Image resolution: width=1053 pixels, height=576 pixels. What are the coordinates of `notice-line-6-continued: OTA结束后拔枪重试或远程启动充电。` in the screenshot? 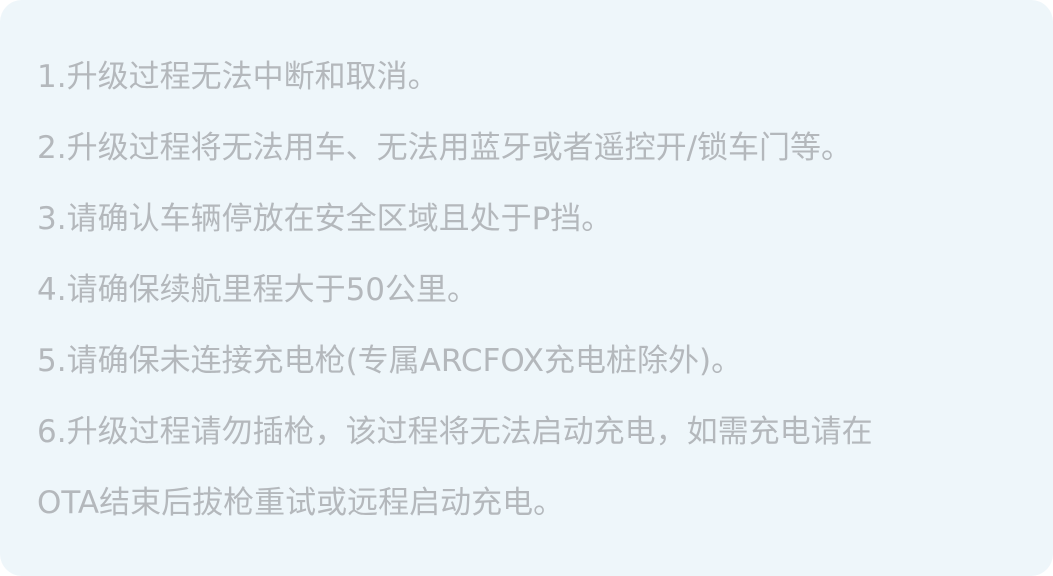 It's located at (301, 503).